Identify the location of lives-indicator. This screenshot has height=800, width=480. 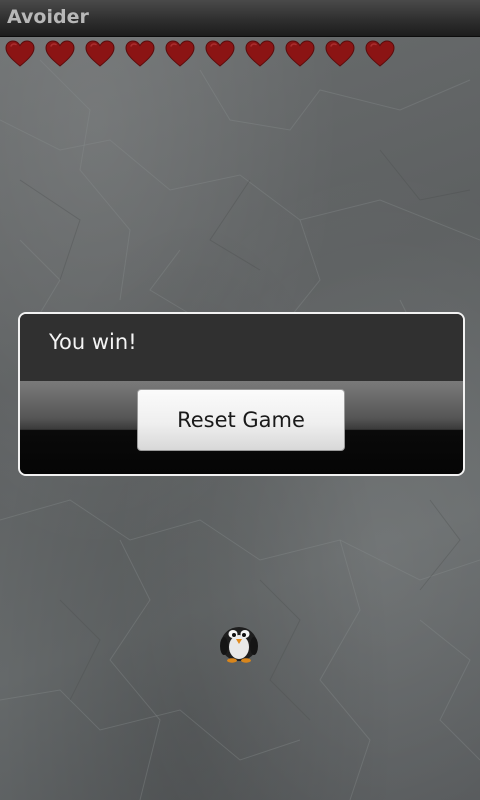
(200, 53).